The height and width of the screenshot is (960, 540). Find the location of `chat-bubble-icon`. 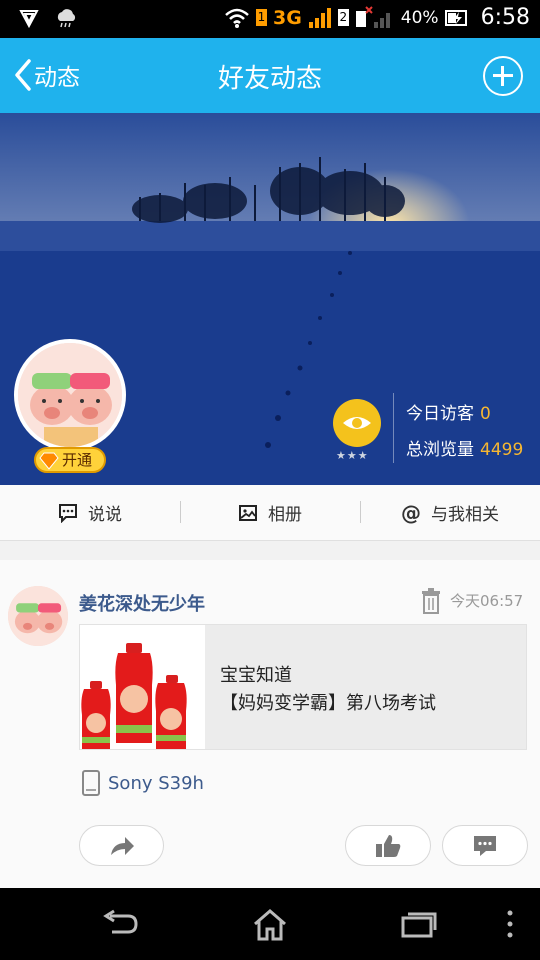

chat-bubble-icon is located at coordinates (68, 513).